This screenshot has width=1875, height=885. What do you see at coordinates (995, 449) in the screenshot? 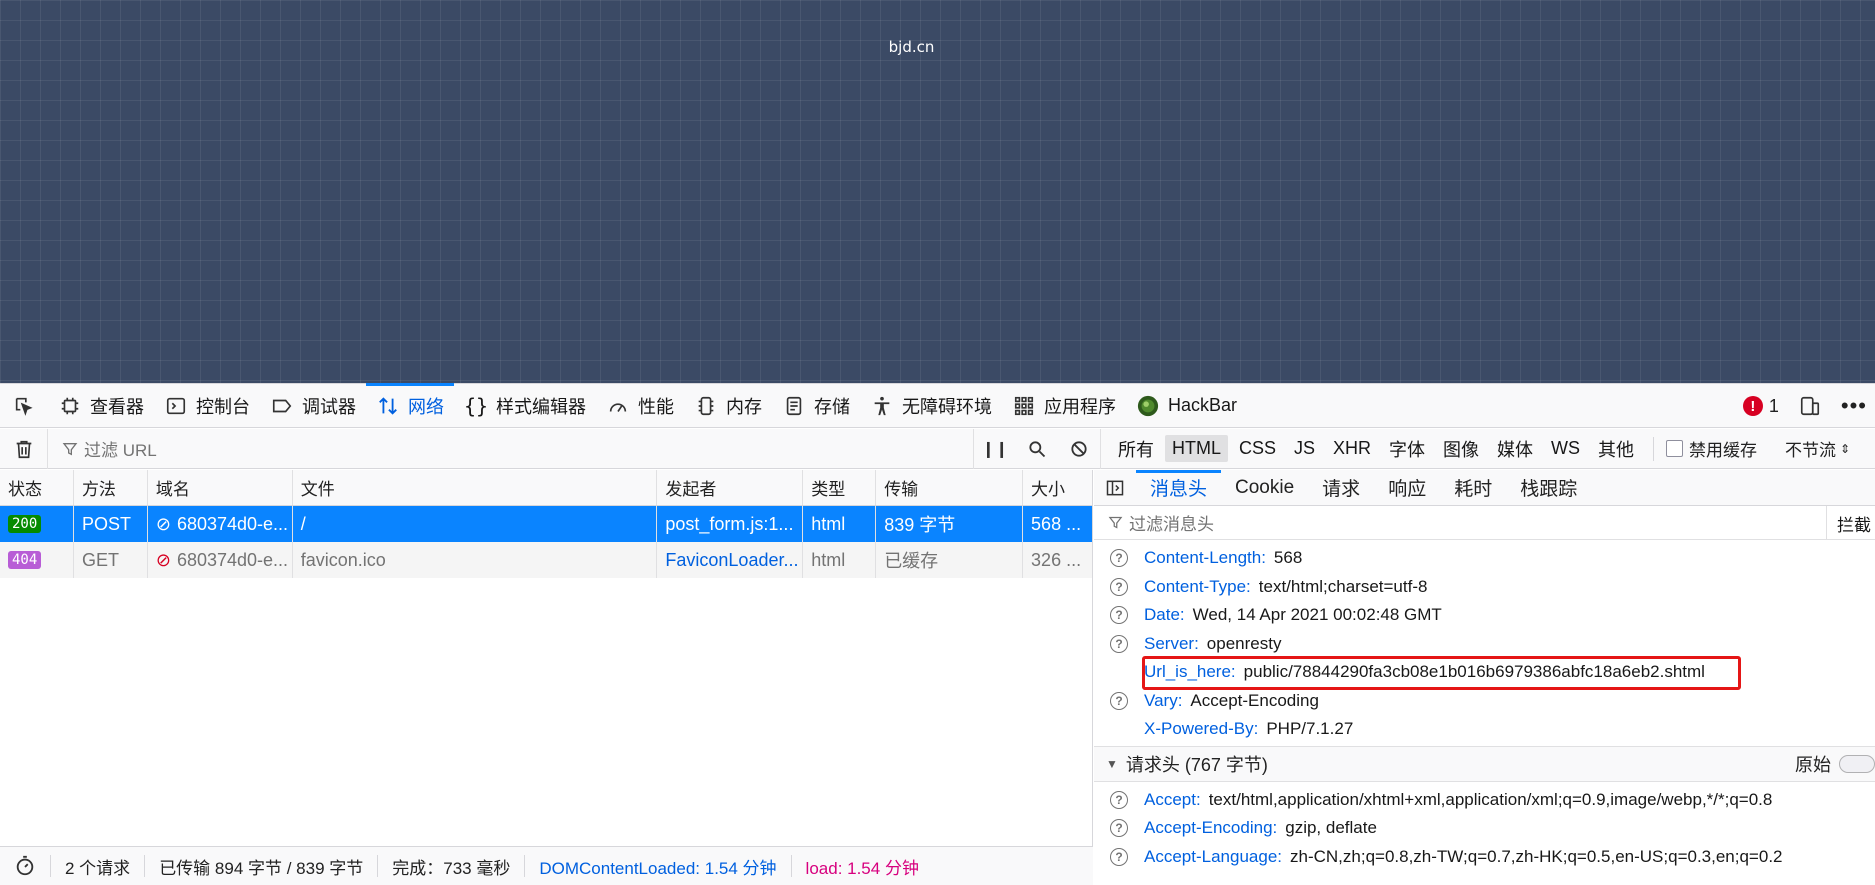
I see `pause-button: ❙❙` at bounding box center [995, 449].